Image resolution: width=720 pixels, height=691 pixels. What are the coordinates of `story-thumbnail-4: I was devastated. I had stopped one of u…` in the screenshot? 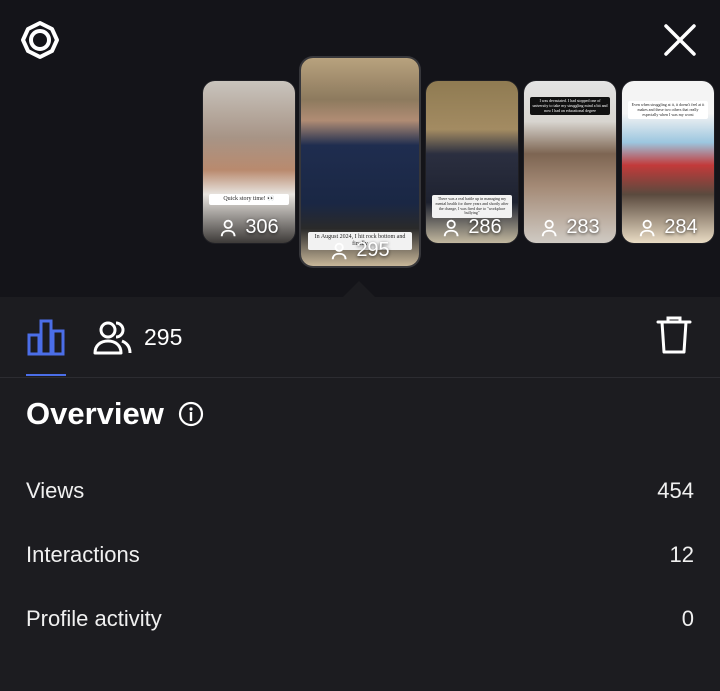 It's located at (570, 162).